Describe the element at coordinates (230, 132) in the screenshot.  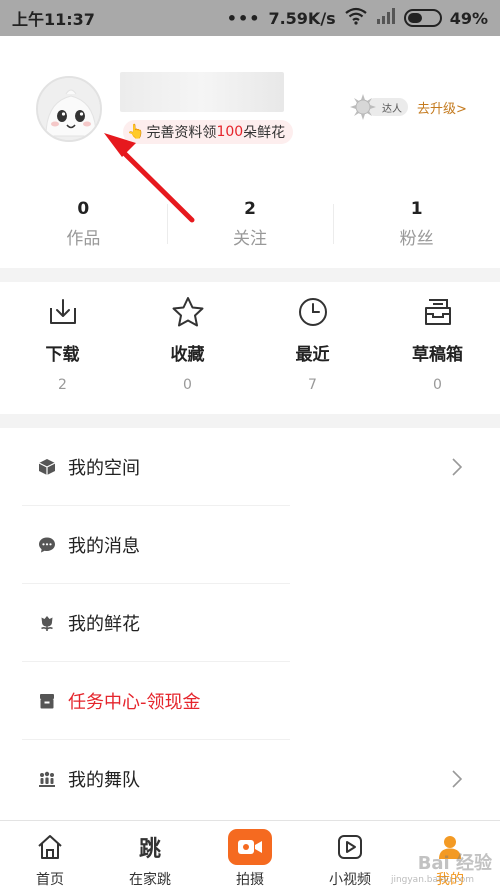
I see `tip-highlight: 100` at that location.